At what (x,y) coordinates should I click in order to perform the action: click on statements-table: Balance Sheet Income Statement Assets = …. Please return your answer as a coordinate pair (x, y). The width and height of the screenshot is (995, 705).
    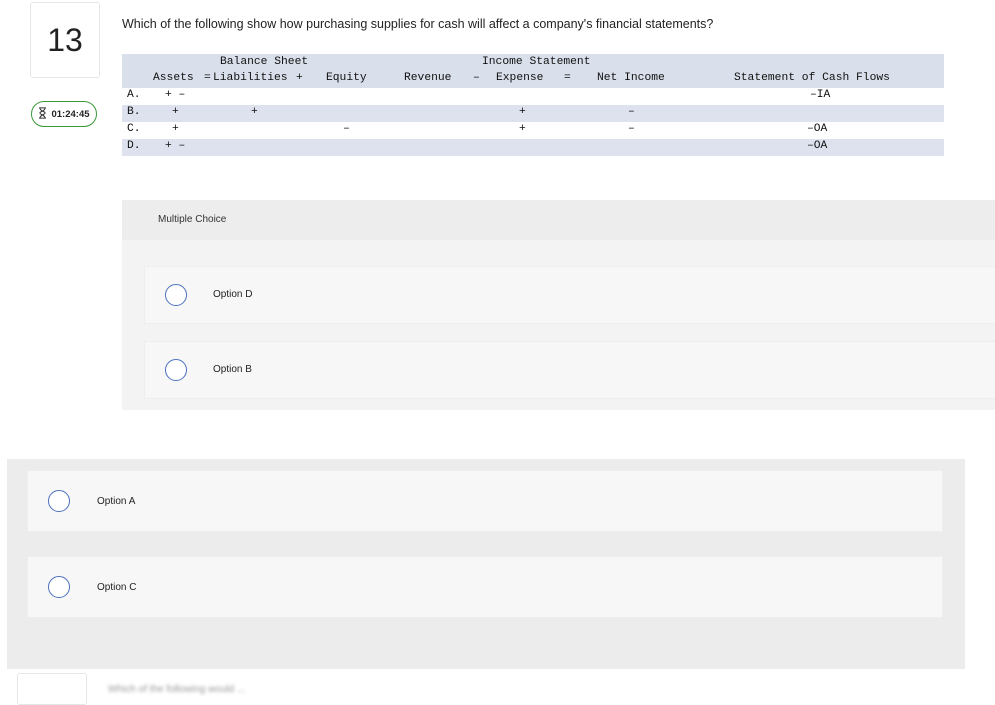
    Looking at the image, I should click on (533, 105).